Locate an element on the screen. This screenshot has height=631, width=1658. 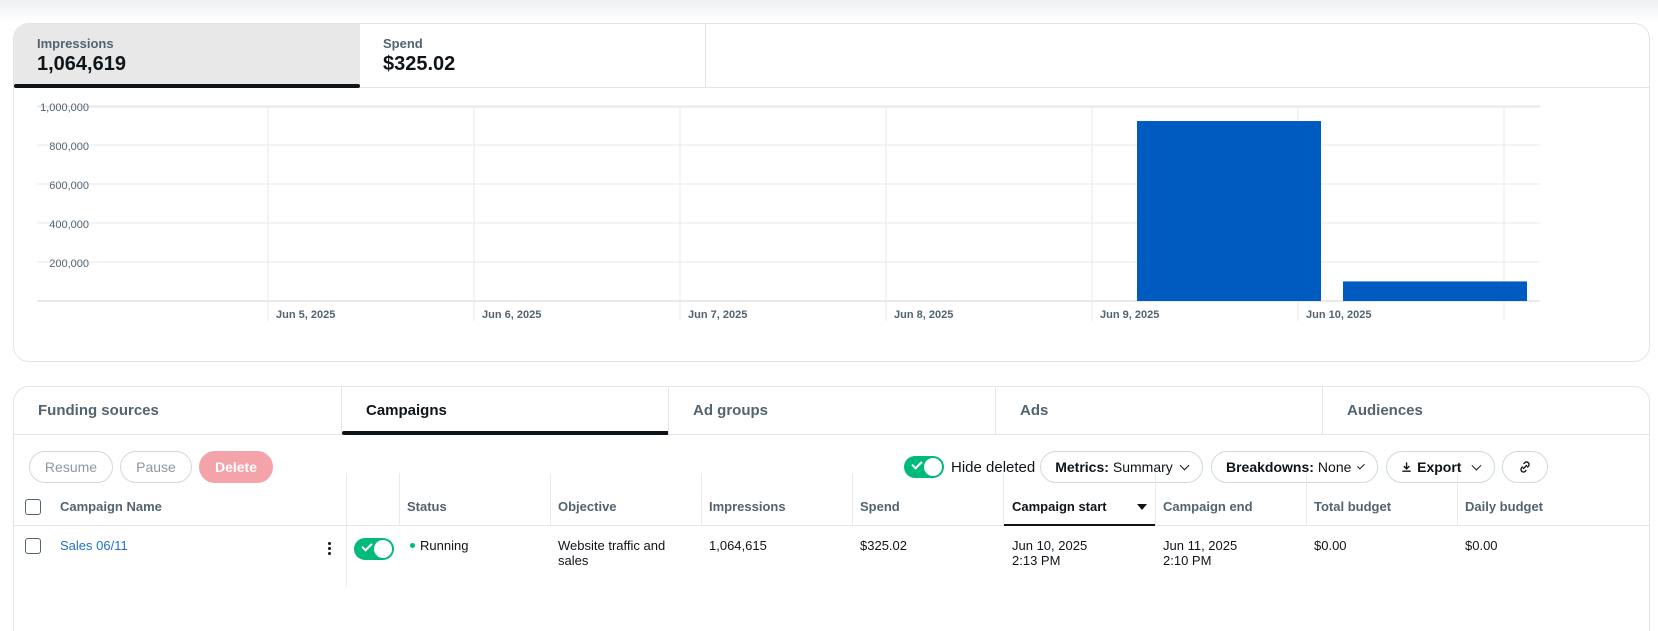
x-tick-label: Jun 8, 2025 is located at coordinates (923, 315).